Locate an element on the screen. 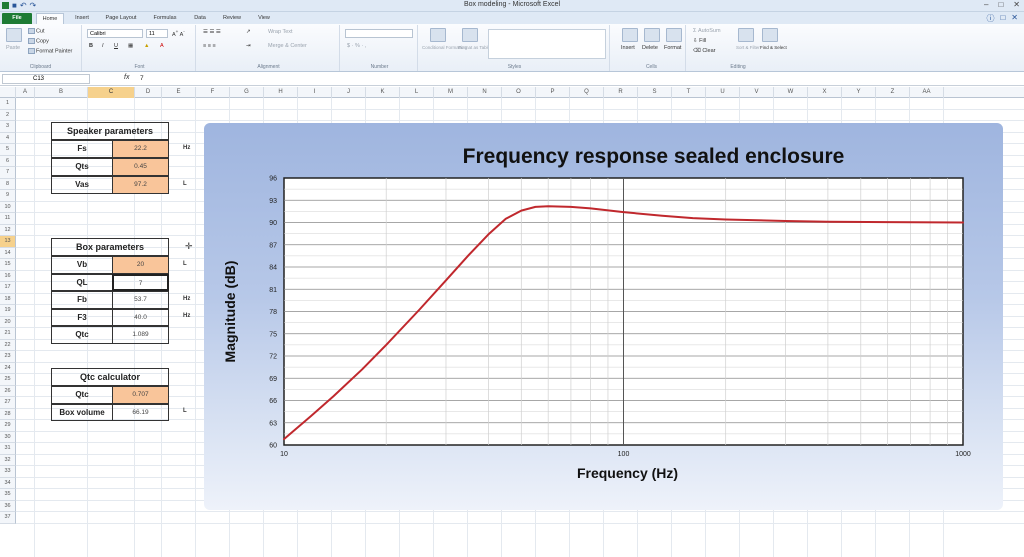 Image resolution: width=1024 pixels, height=557 pixels. row-header-21: 21 is located at coordinates (8, 334).